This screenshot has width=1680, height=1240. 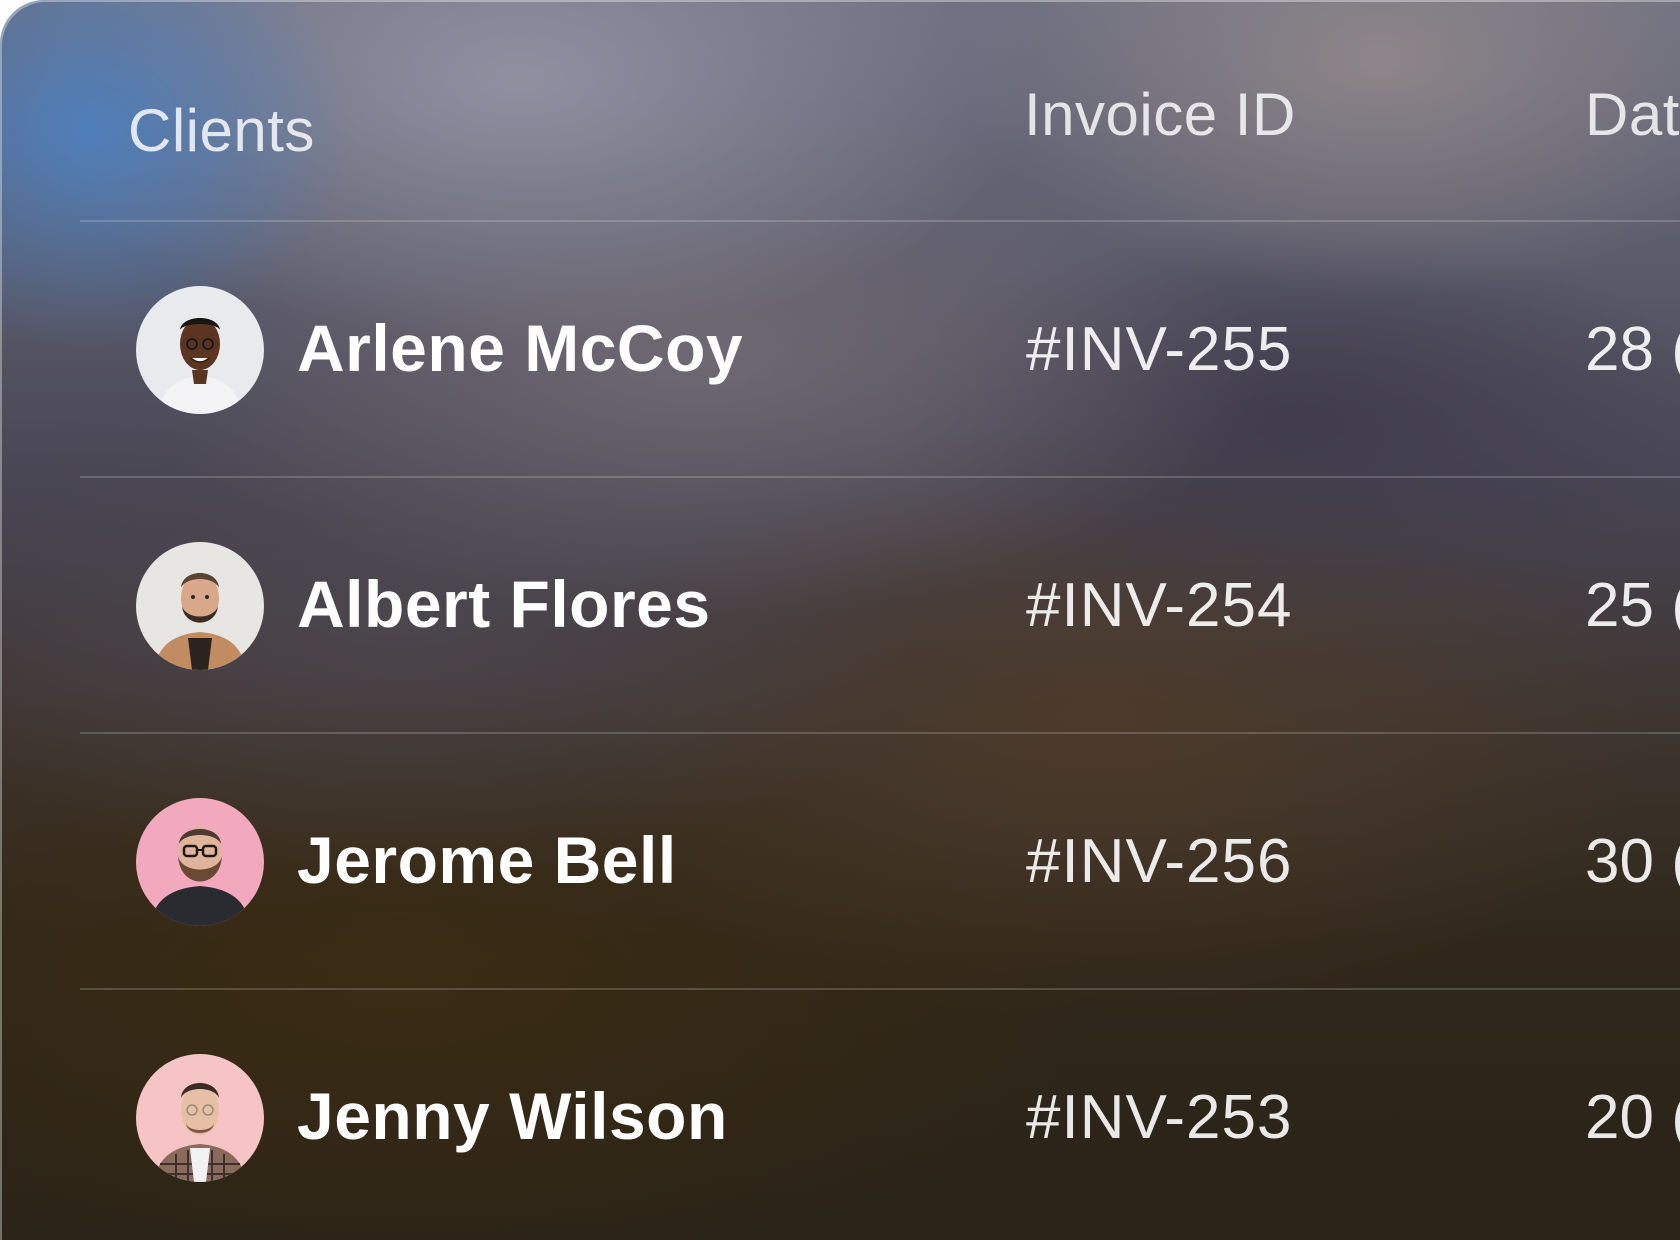 What do you see at coordinates (487, 860) in the screenshot?
I see `client-name: Jerome Bell` at bounding box center [487, 860].